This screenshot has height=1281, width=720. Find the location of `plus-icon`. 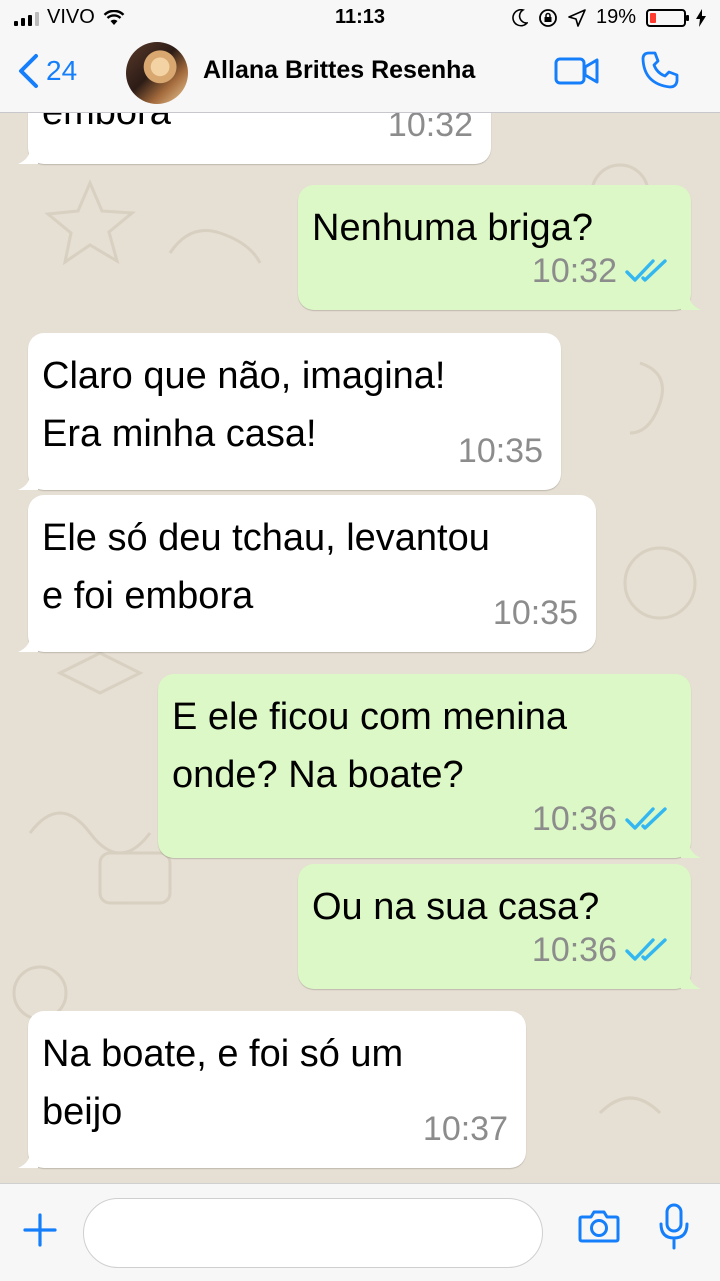

plus-icon is located at coordinates (40, 1230).